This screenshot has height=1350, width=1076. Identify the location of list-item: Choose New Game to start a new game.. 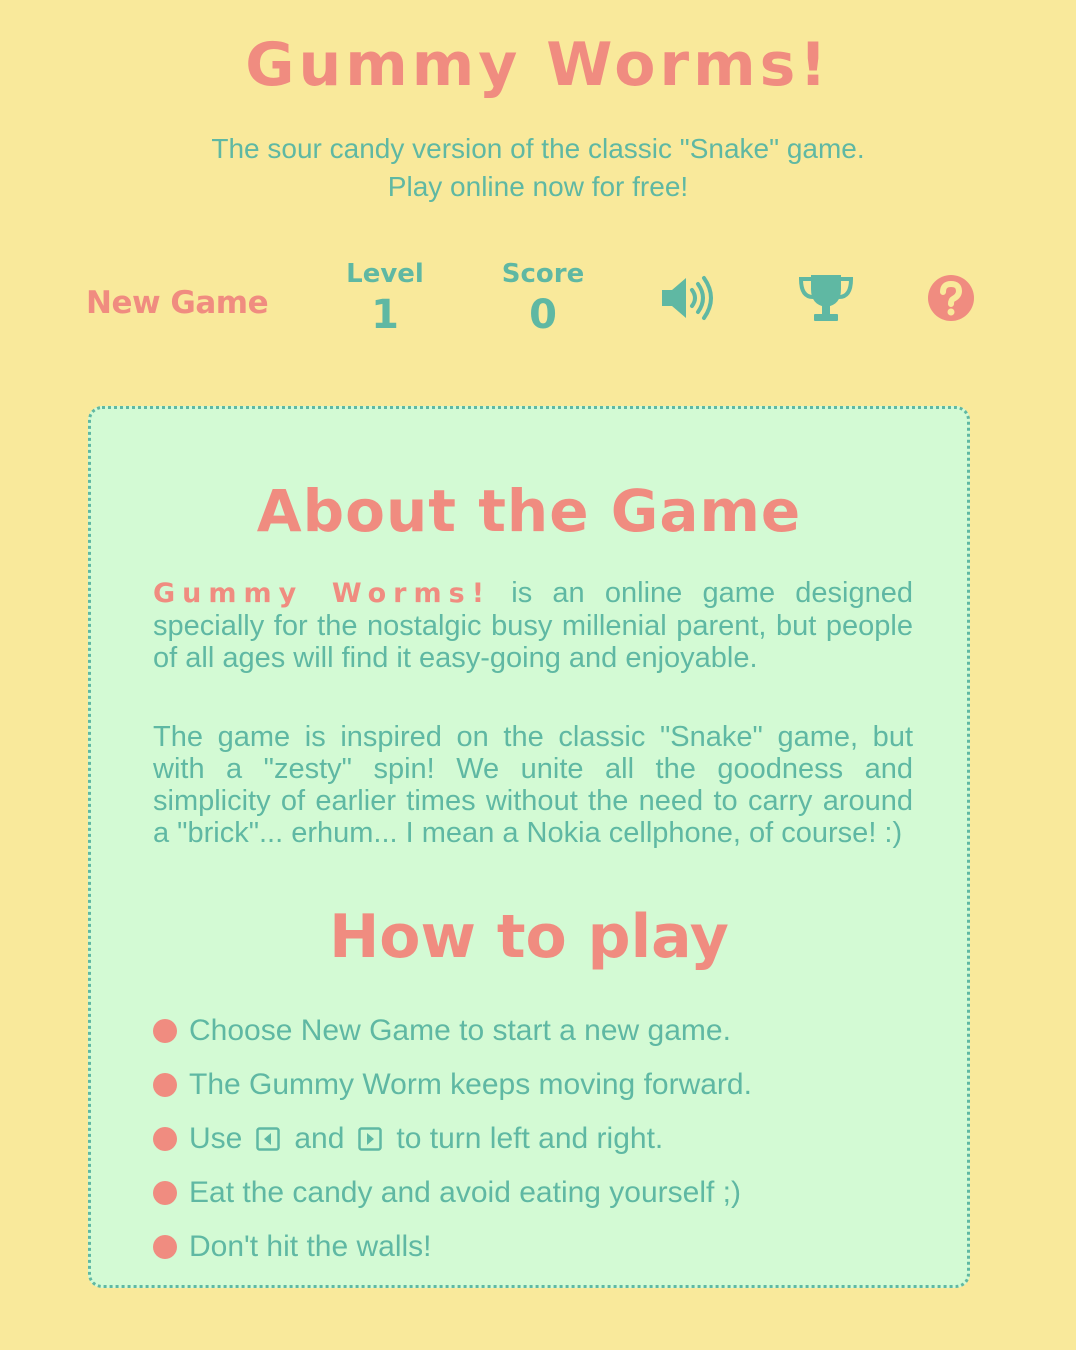
(543, 1031).